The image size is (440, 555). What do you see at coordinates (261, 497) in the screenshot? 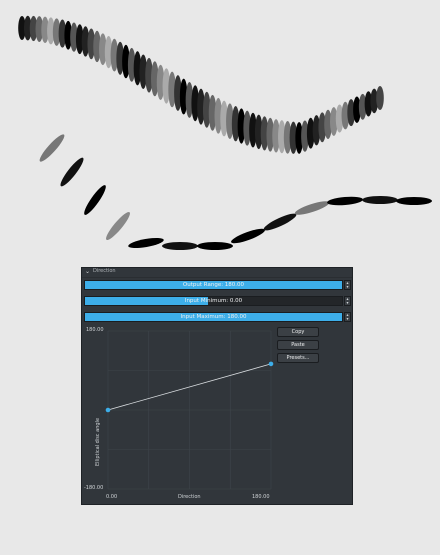
I see `x-max-label: 180.00` at bounding box center [261, 497].